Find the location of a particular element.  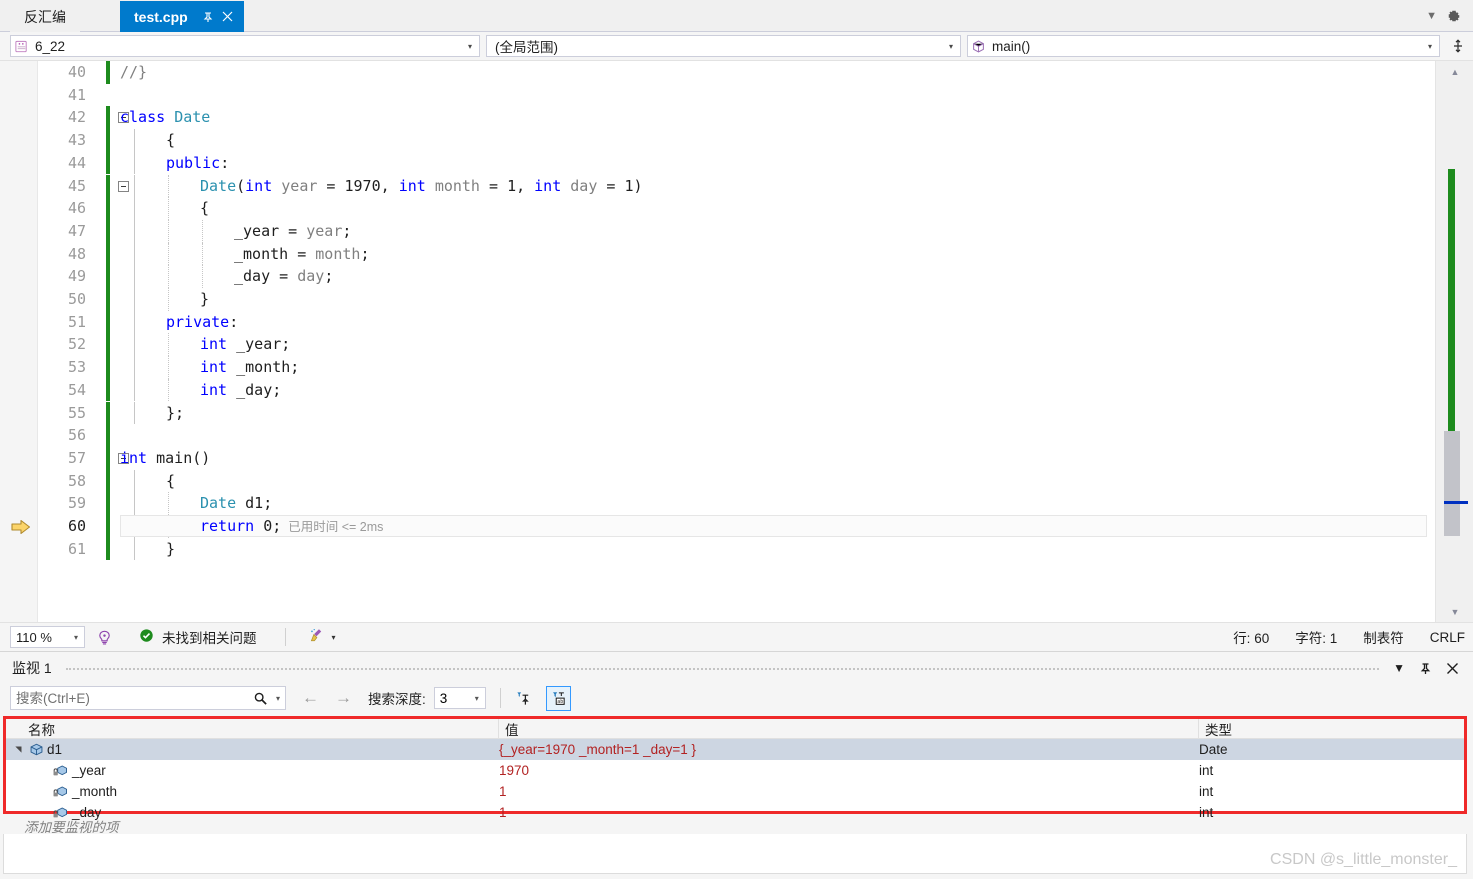

gear-icon is located at coordinates (1454, 16).